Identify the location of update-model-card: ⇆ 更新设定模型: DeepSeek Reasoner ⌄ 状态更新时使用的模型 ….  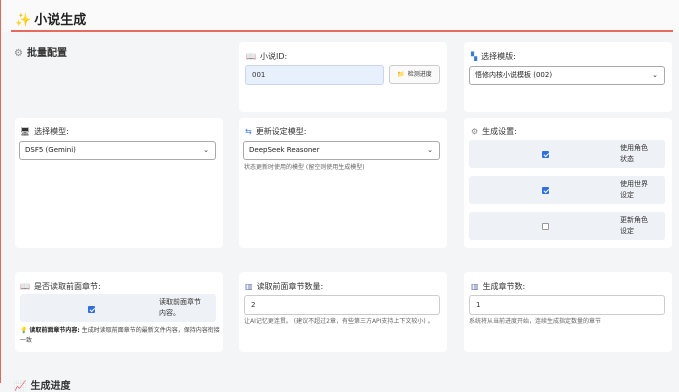
(343, 183).